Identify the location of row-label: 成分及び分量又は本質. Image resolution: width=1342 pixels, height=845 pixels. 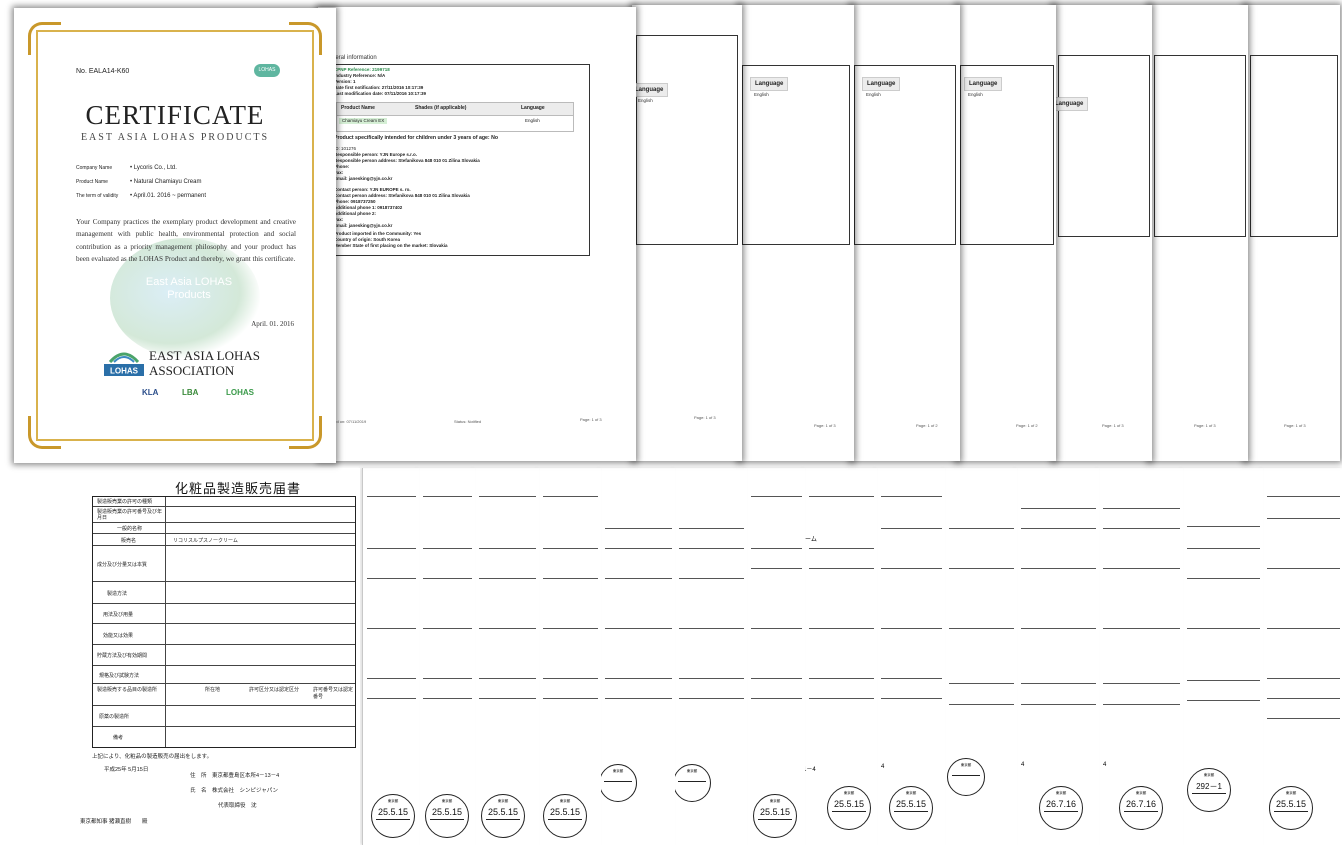
(122, 565).